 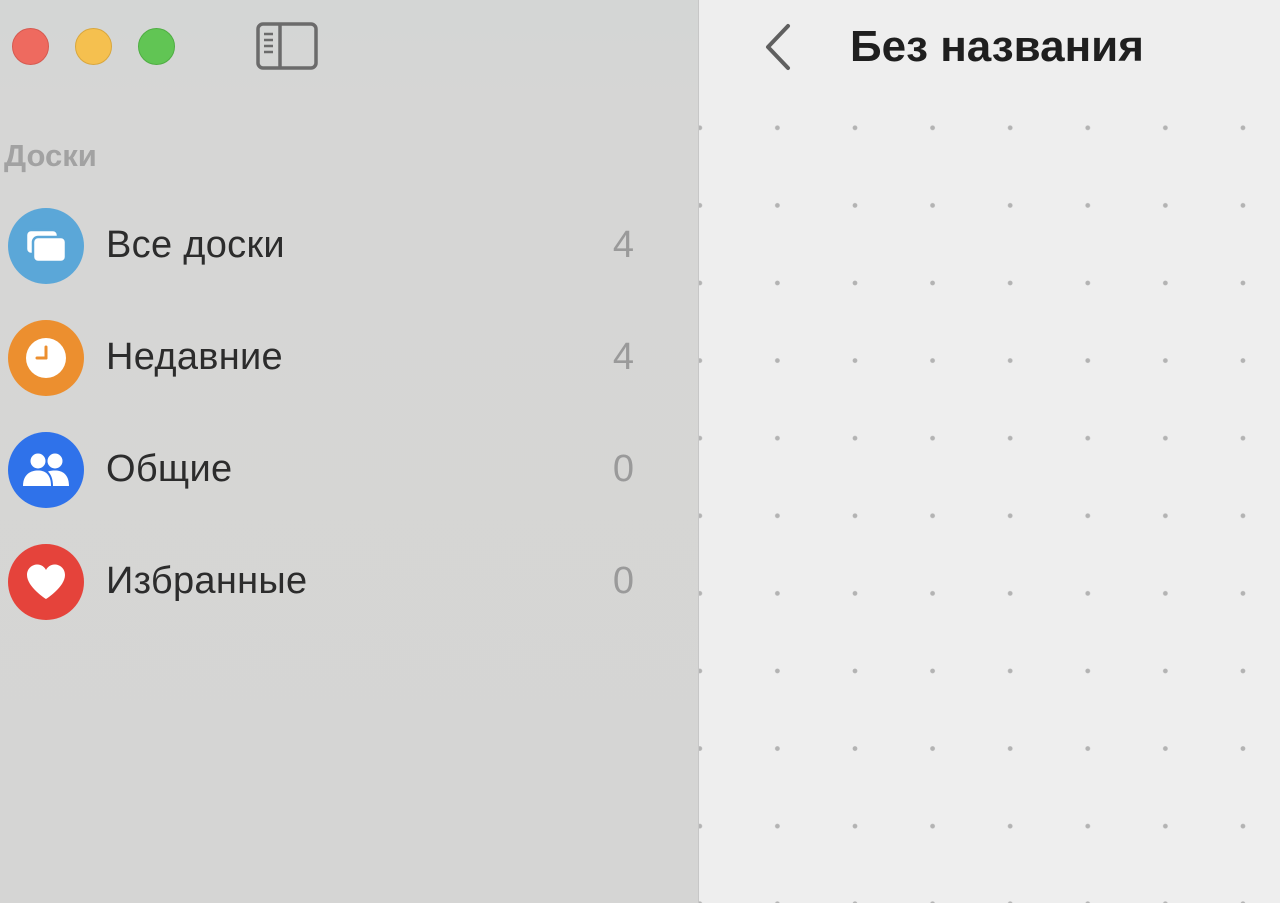 What do you see at coordinates (328, 376) in the screenshot?
I see `sidebar-item-recent: Недавние 4` at bounding box center [328, 376].